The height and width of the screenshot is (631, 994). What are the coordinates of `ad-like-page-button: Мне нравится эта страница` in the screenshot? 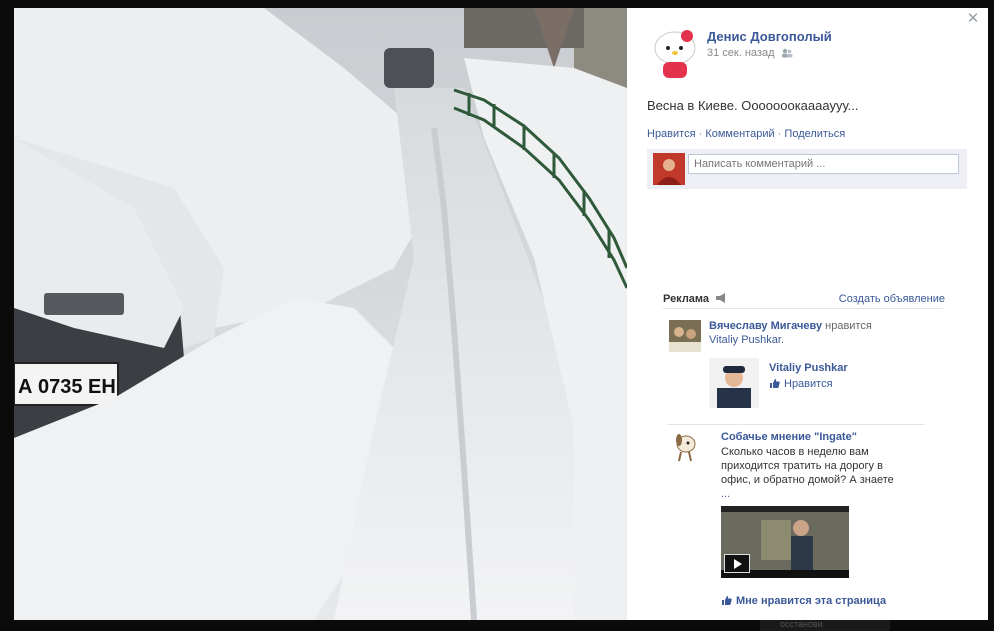 It's located at (803, 602).